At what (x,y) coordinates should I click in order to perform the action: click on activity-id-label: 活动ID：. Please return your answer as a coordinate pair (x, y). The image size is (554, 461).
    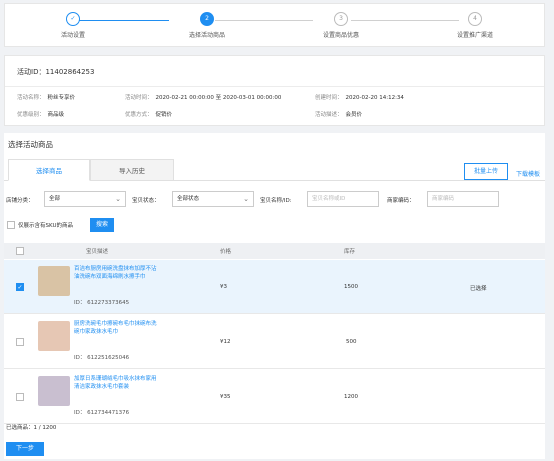
    Looking at the image, I should click on (31, 72).